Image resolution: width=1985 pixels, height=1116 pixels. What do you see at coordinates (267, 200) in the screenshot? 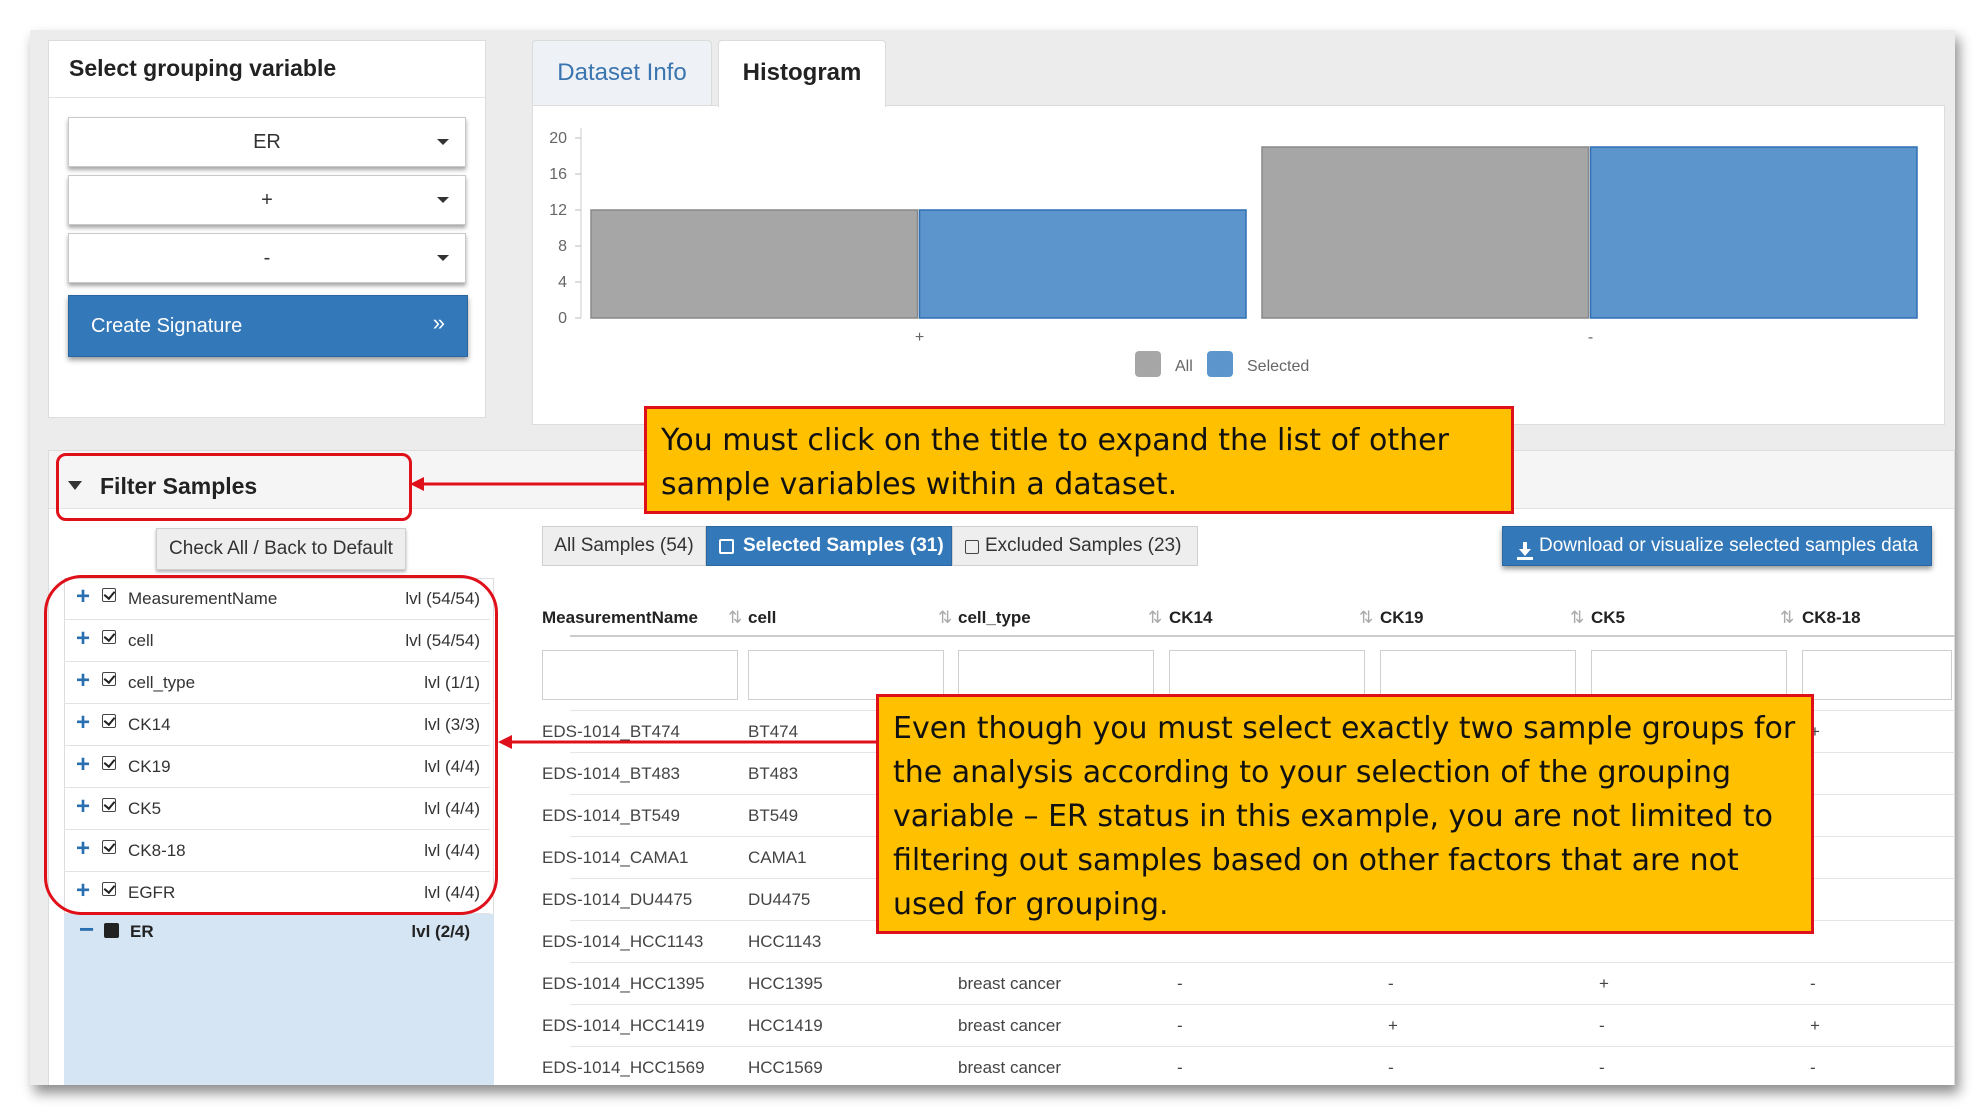
I see `group-one-select: +` at bounding box center [267, 200].